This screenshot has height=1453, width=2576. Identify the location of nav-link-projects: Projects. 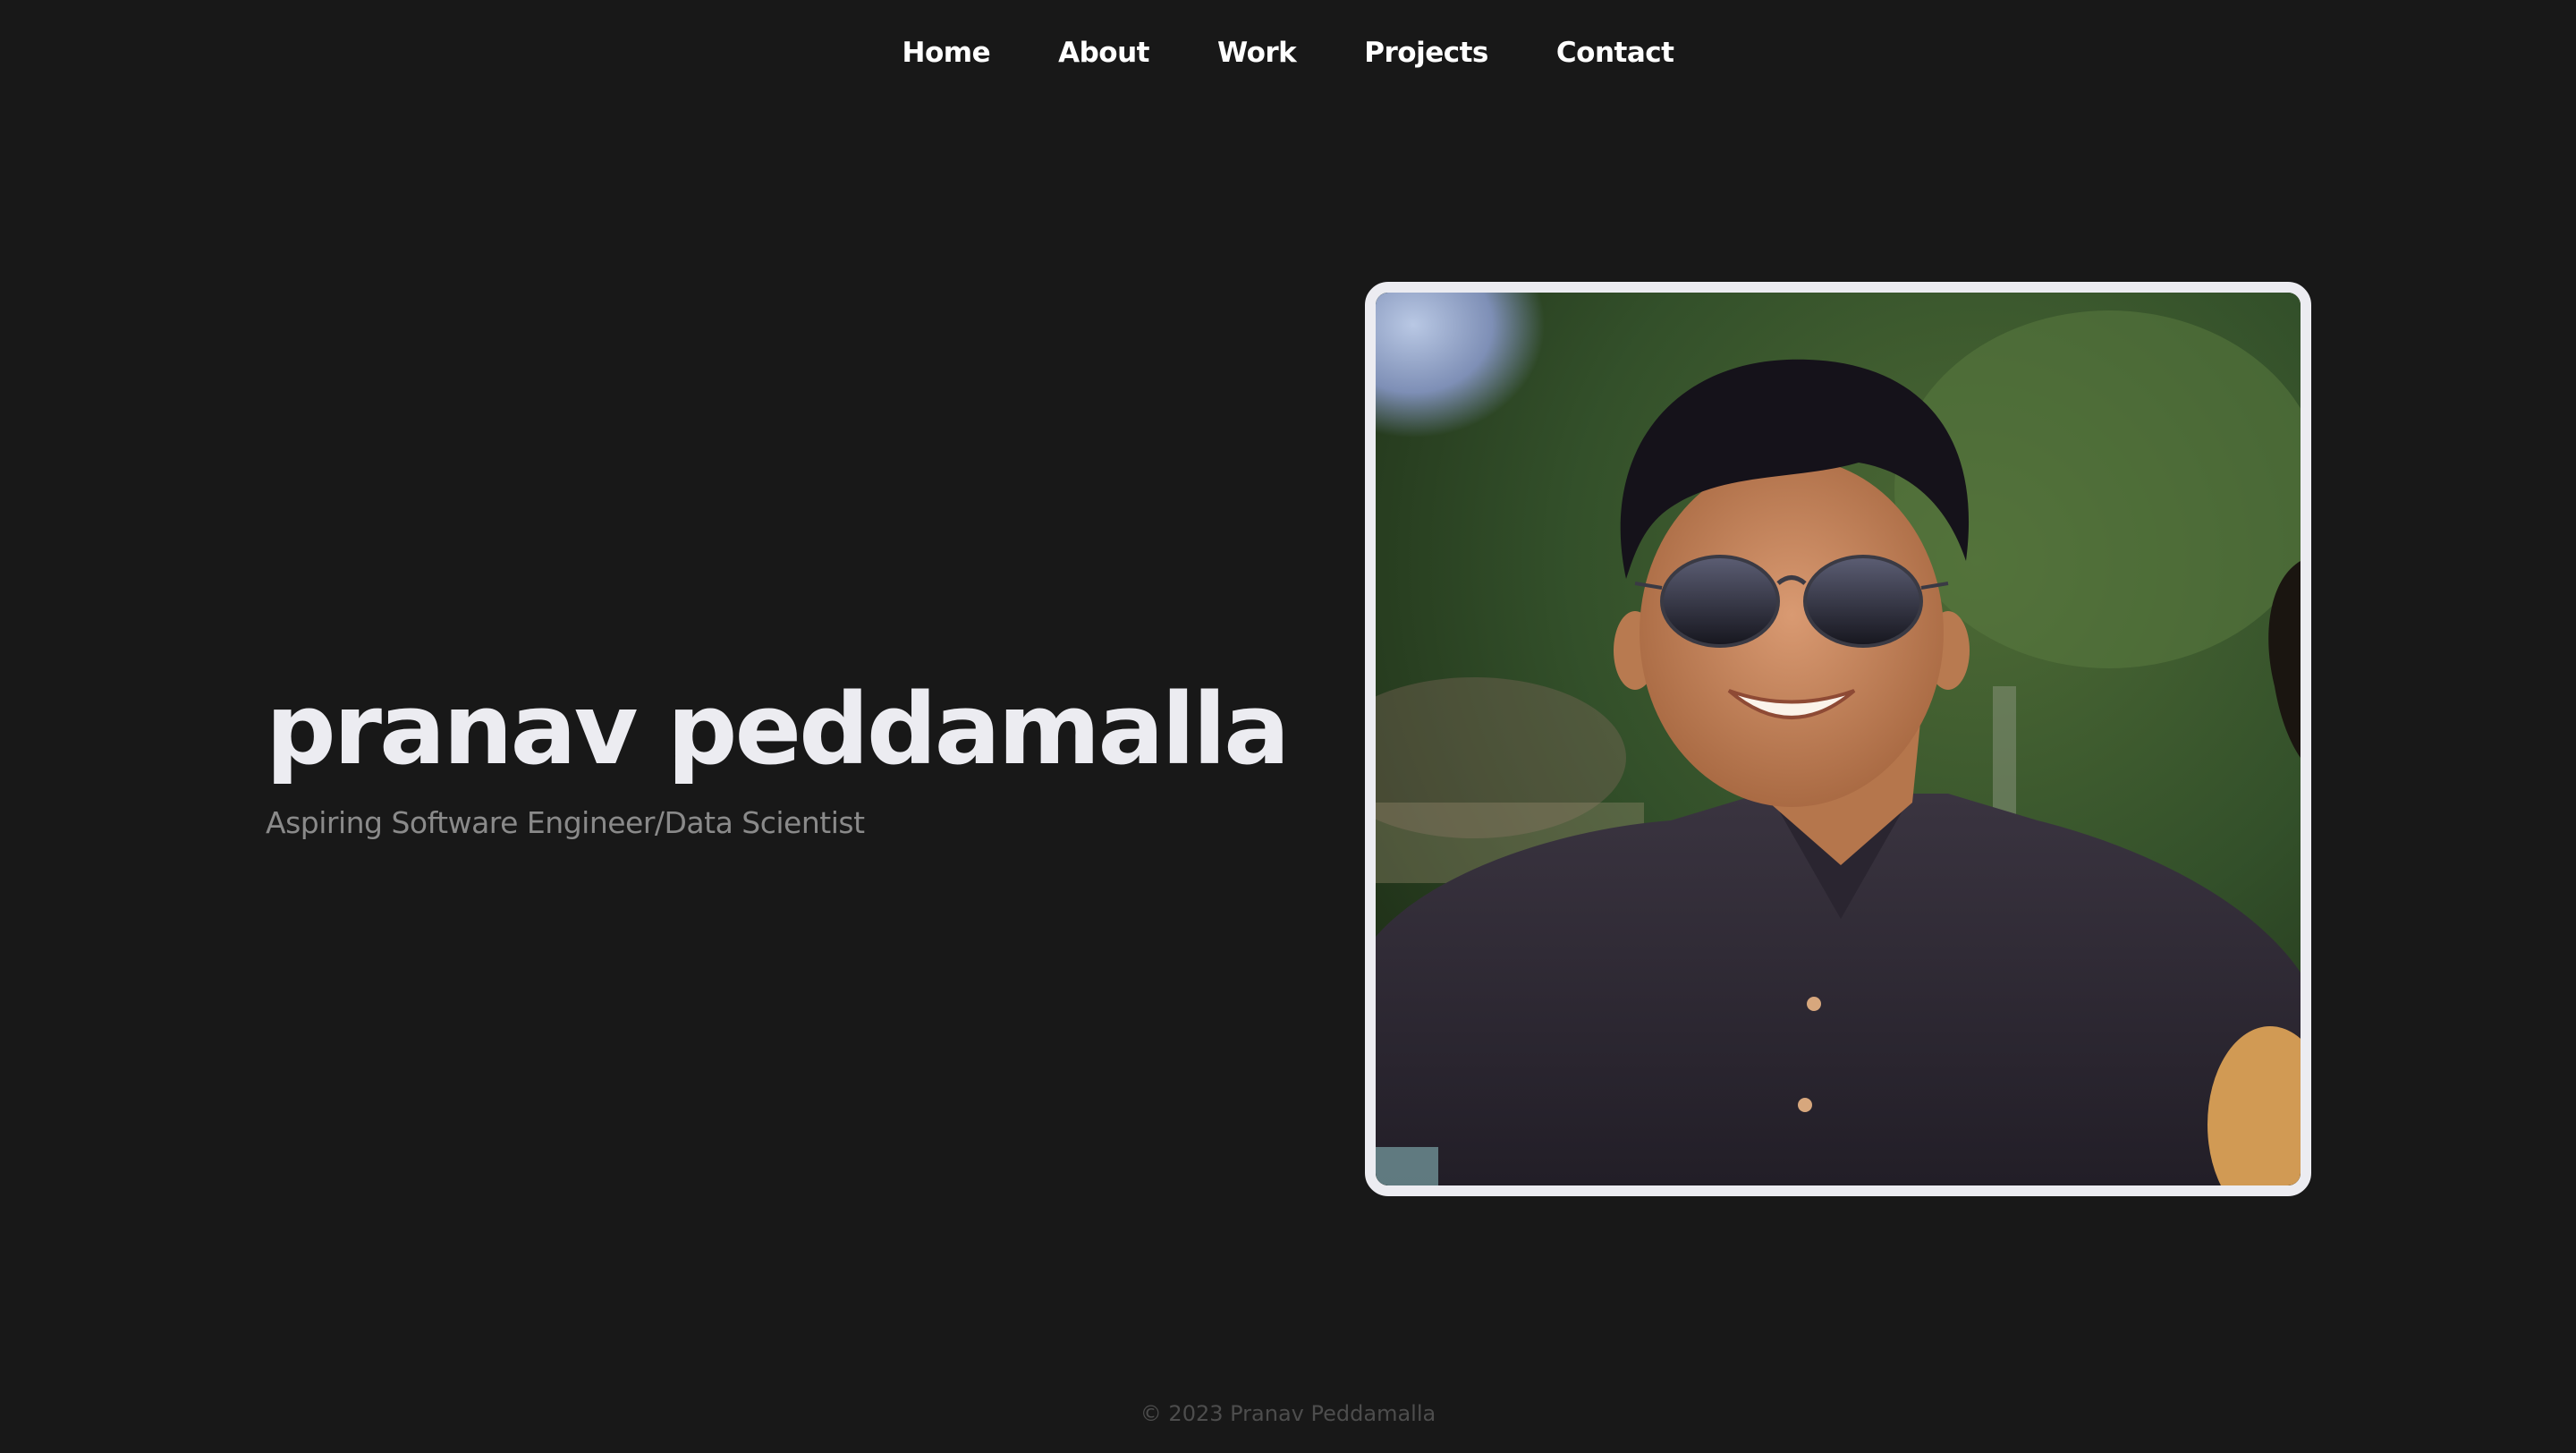
(1426, 53).